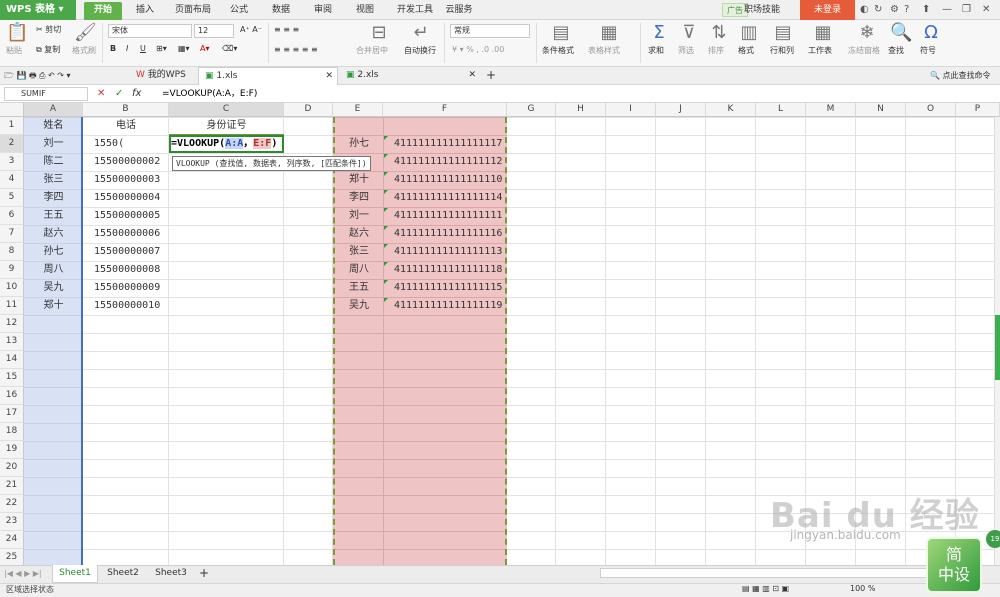 This screenshot has width=1000, height=597. What do you see at coordinates (558, 51) in the screenshot?
I see `cond-format-label: 条件格式` at bounding box center [558, 51].